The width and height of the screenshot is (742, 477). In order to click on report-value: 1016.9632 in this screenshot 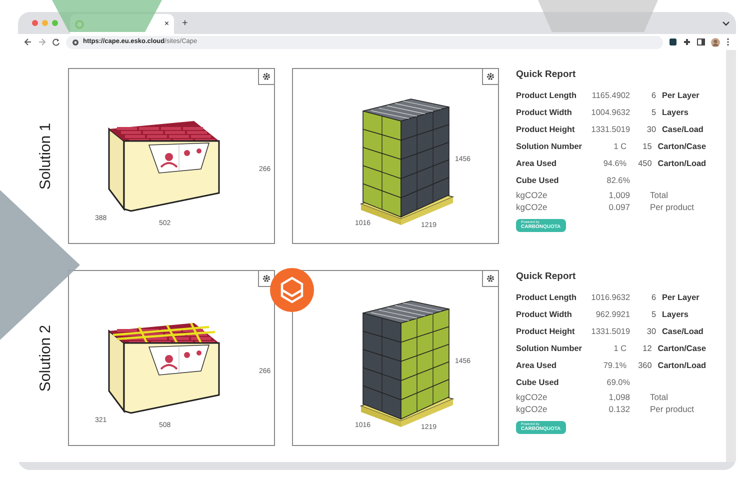, I will do `click(610, 298)`.